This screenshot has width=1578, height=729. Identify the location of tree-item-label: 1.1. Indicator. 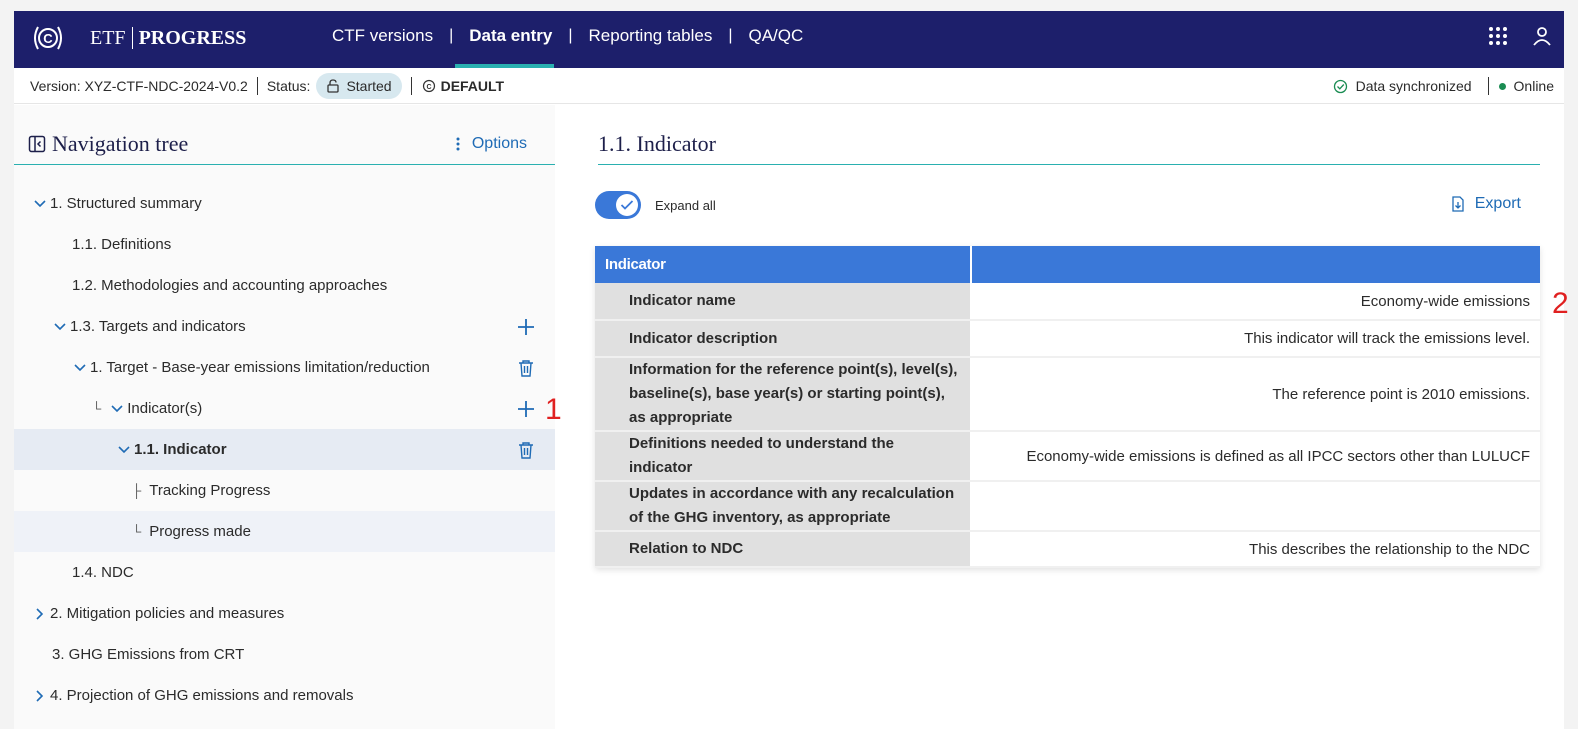
(180, 449).